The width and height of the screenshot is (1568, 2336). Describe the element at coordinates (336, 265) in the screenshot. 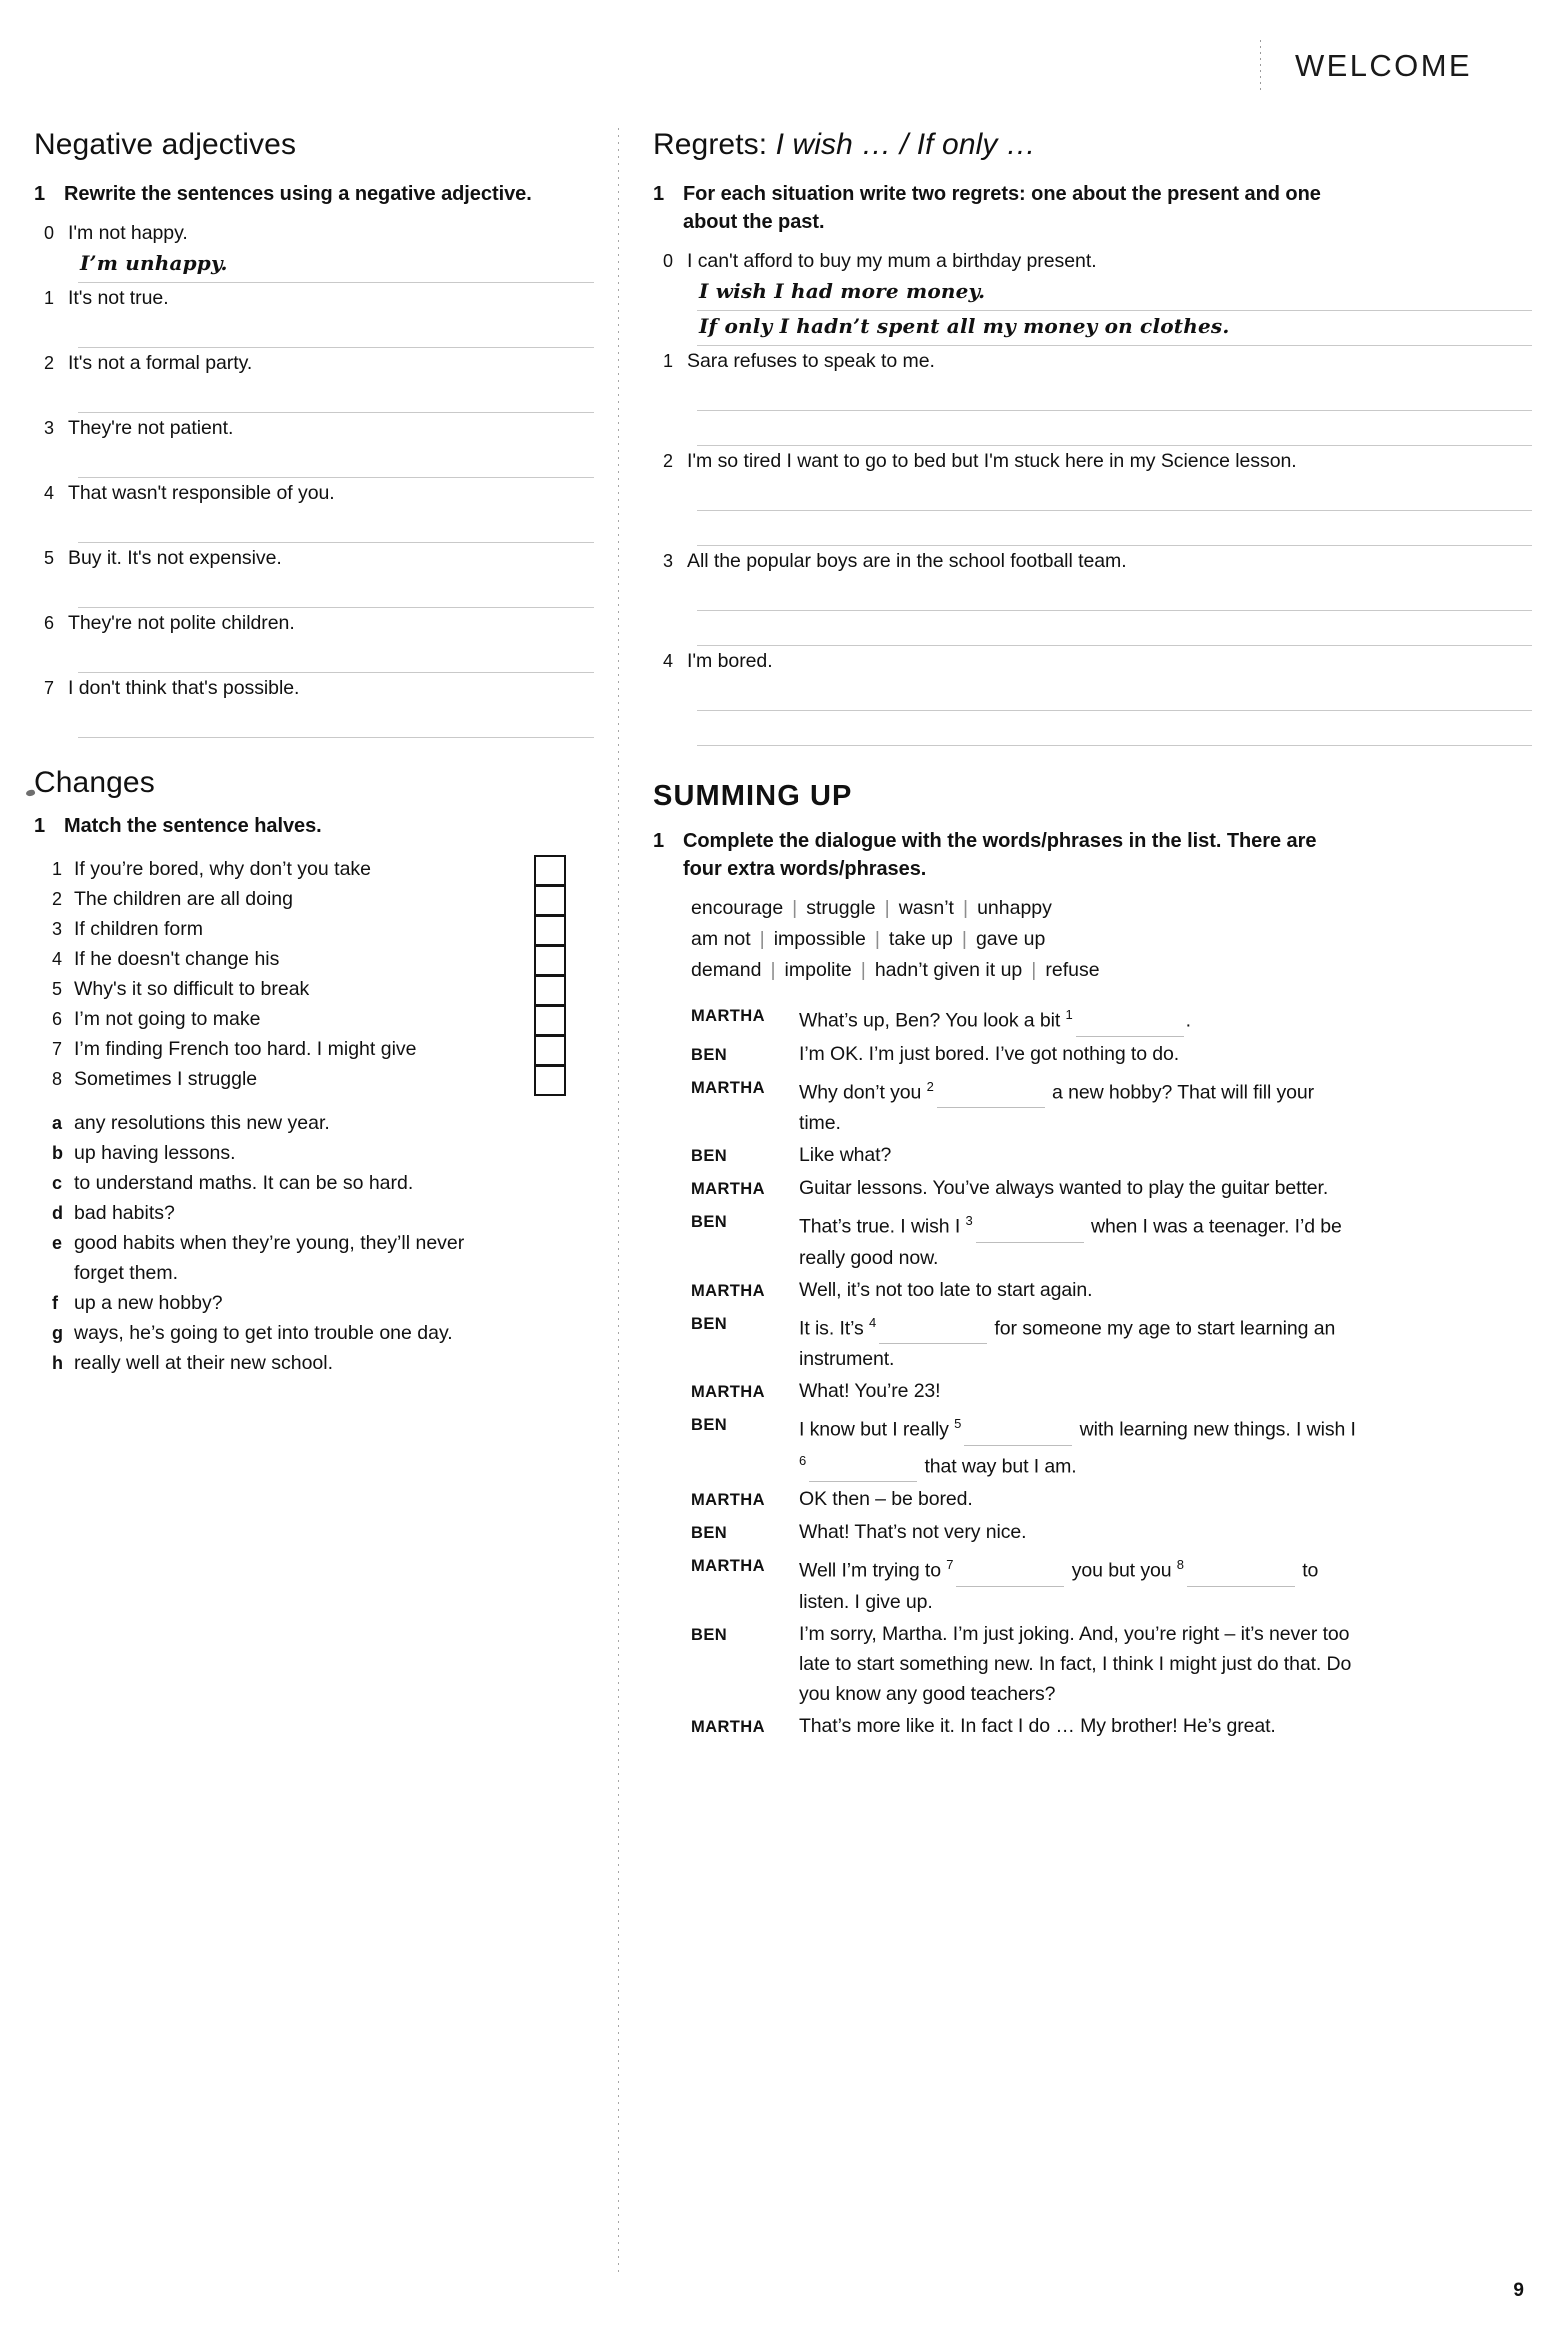

I see `answer-line: I’m unhappy.` at that location.